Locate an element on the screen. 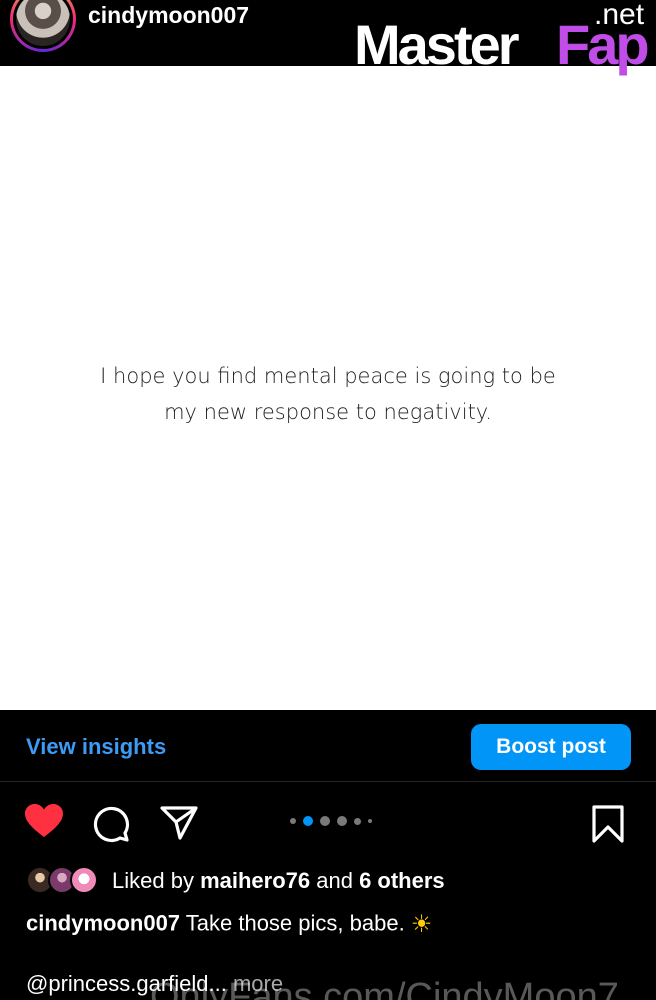  likes-middle: and is located at coordinates (335, 880).